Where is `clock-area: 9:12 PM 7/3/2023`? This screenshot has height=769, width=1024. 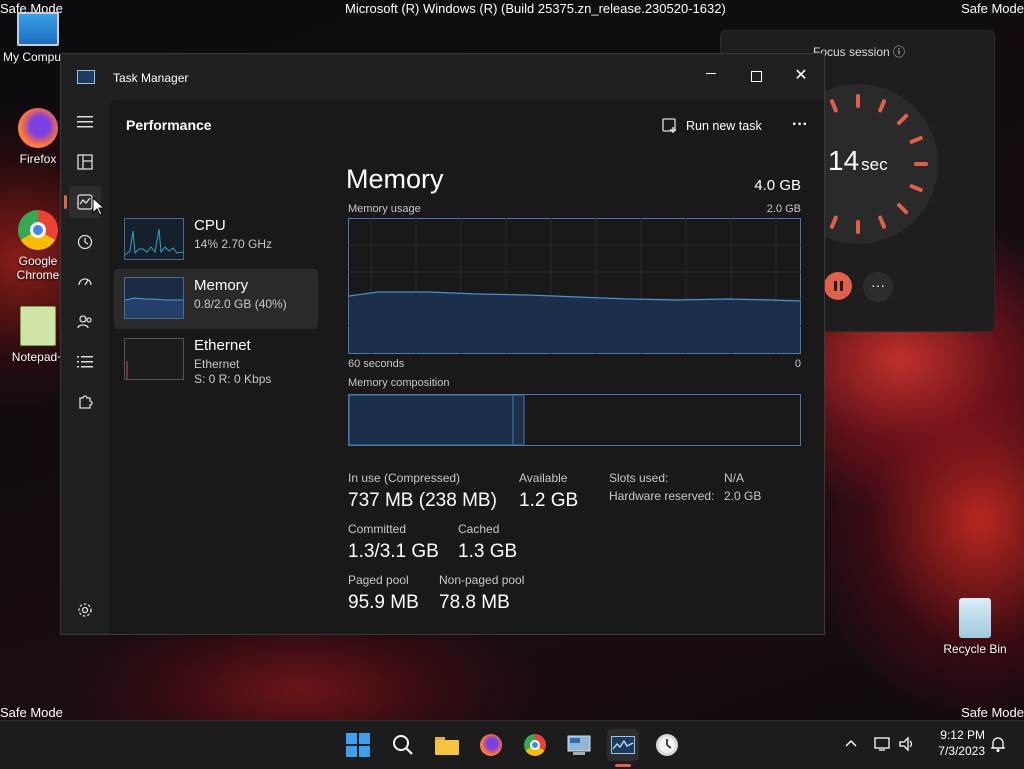 clock-area: 9:12 PM 7/3/2023 is located at coordinates (955, 743).